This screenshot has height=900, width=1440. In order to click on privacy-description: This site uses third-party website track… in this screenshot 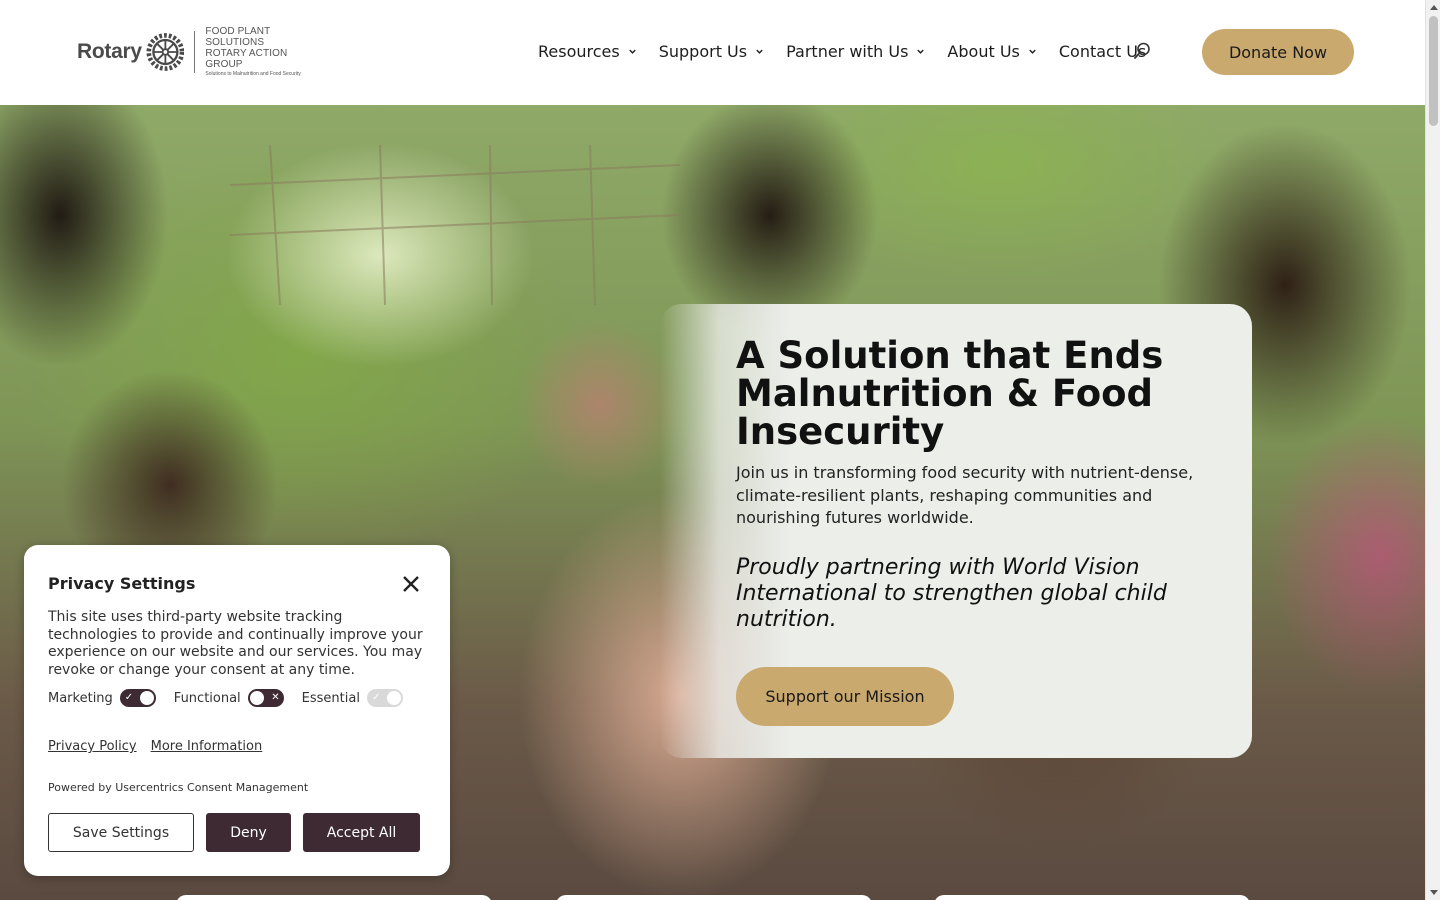, I will do `click(235, 643)`.